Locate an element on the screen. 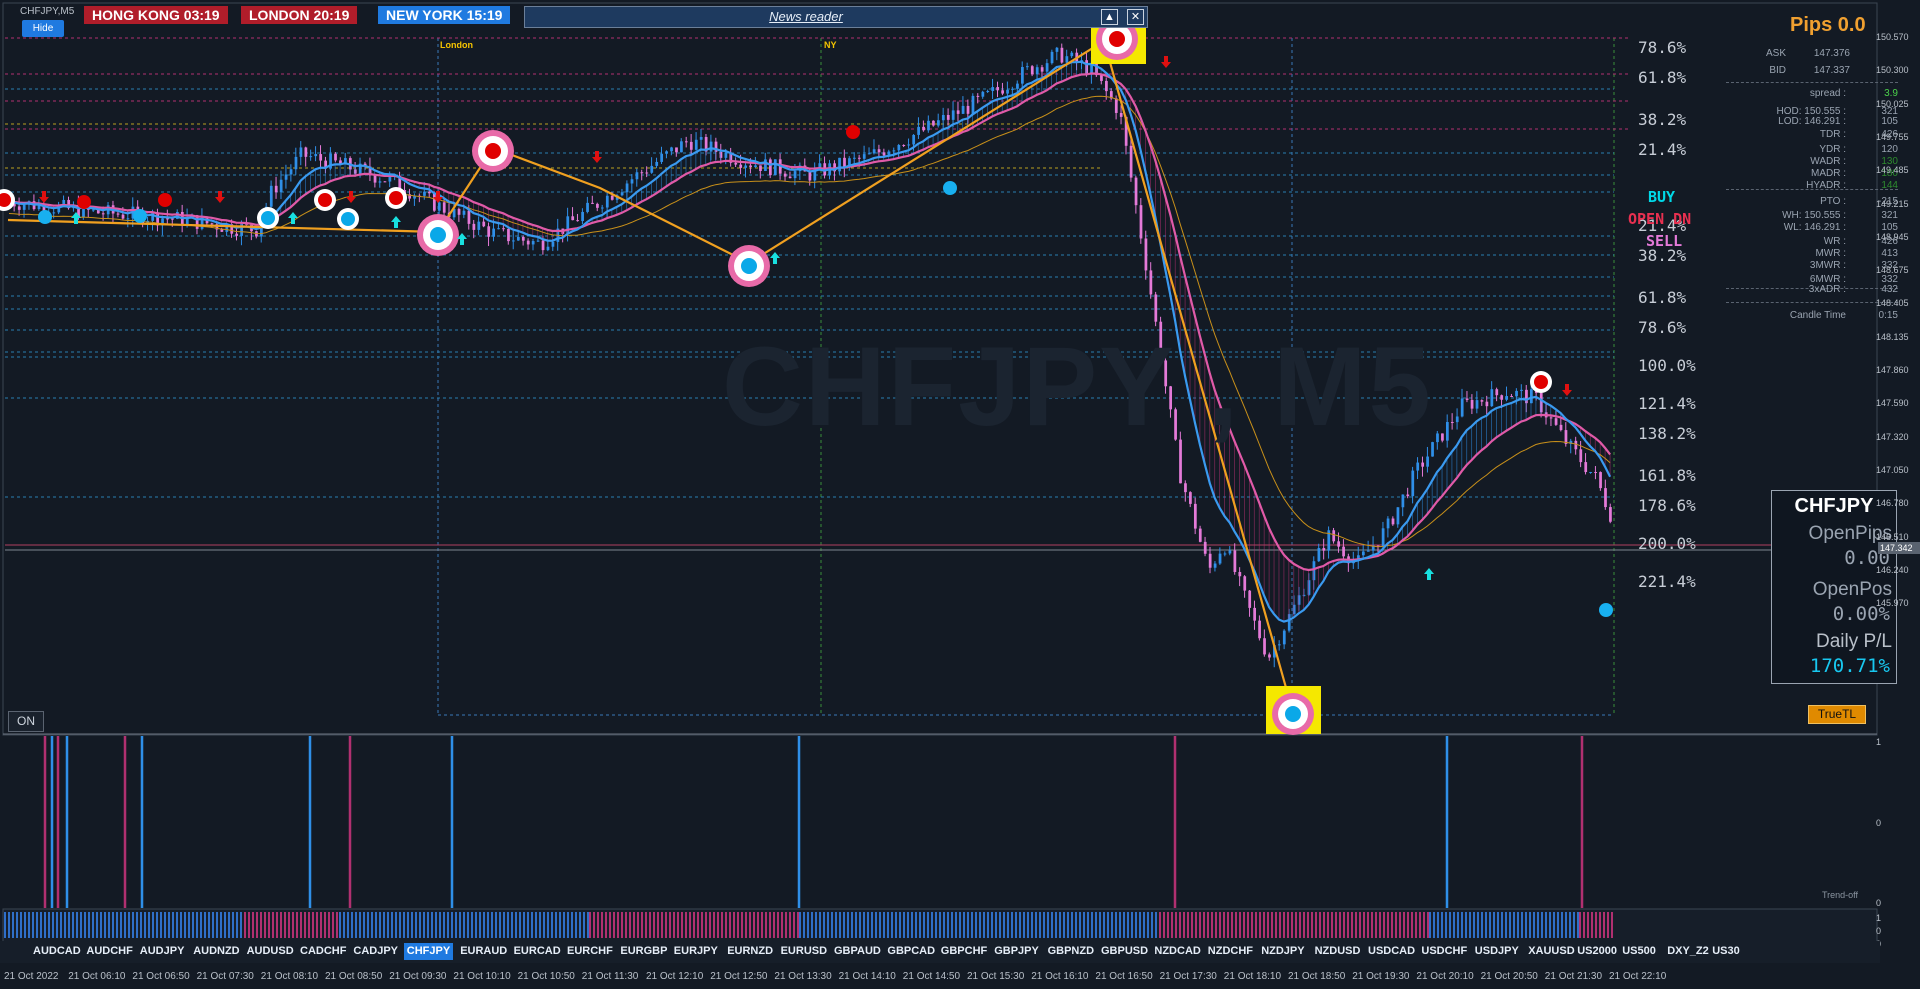 The image size is (1920, 989). symbol-tab: EURAUD is located at coordinates (483, 951).